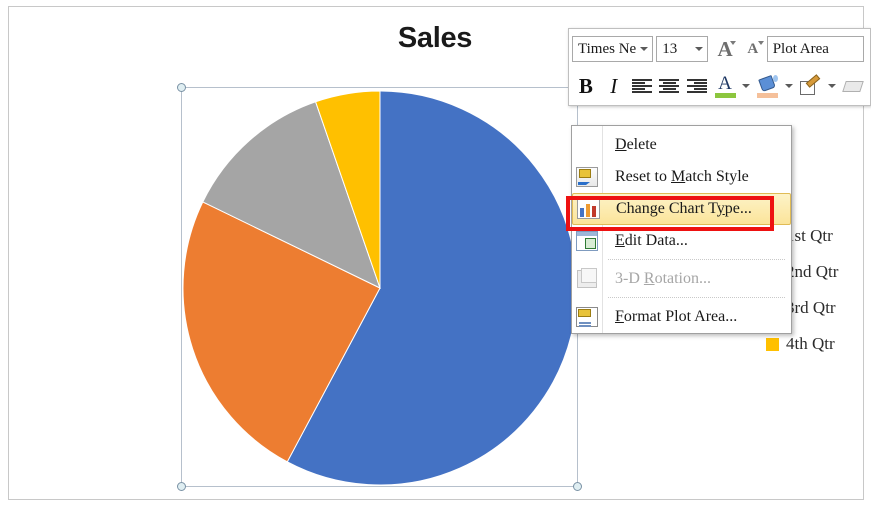  I want to click on fill-color-dropdown, so click(789, 86).